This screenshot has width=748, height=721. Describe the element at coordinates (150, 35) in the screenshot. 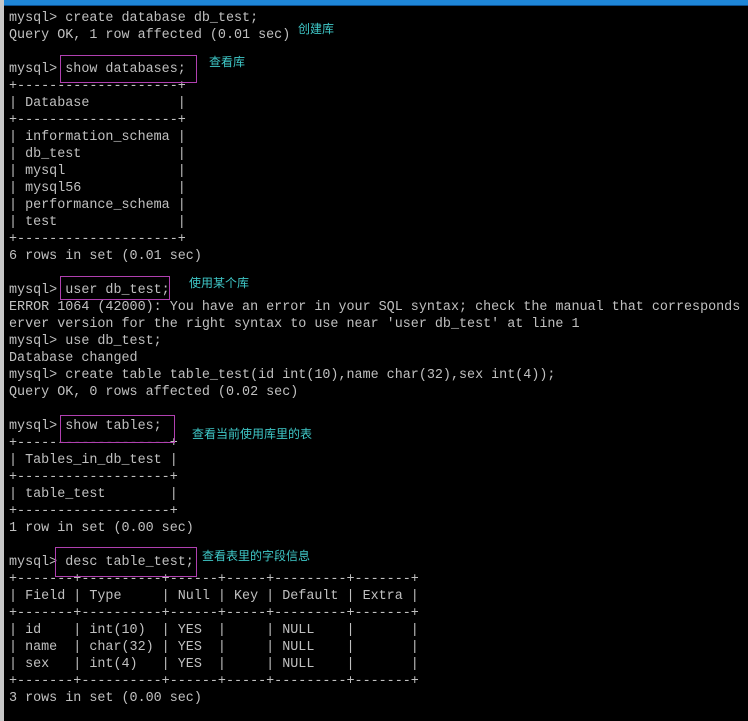

I see `terminal-line: Query OK, 1 row affected (0.01 sec)` at that location.